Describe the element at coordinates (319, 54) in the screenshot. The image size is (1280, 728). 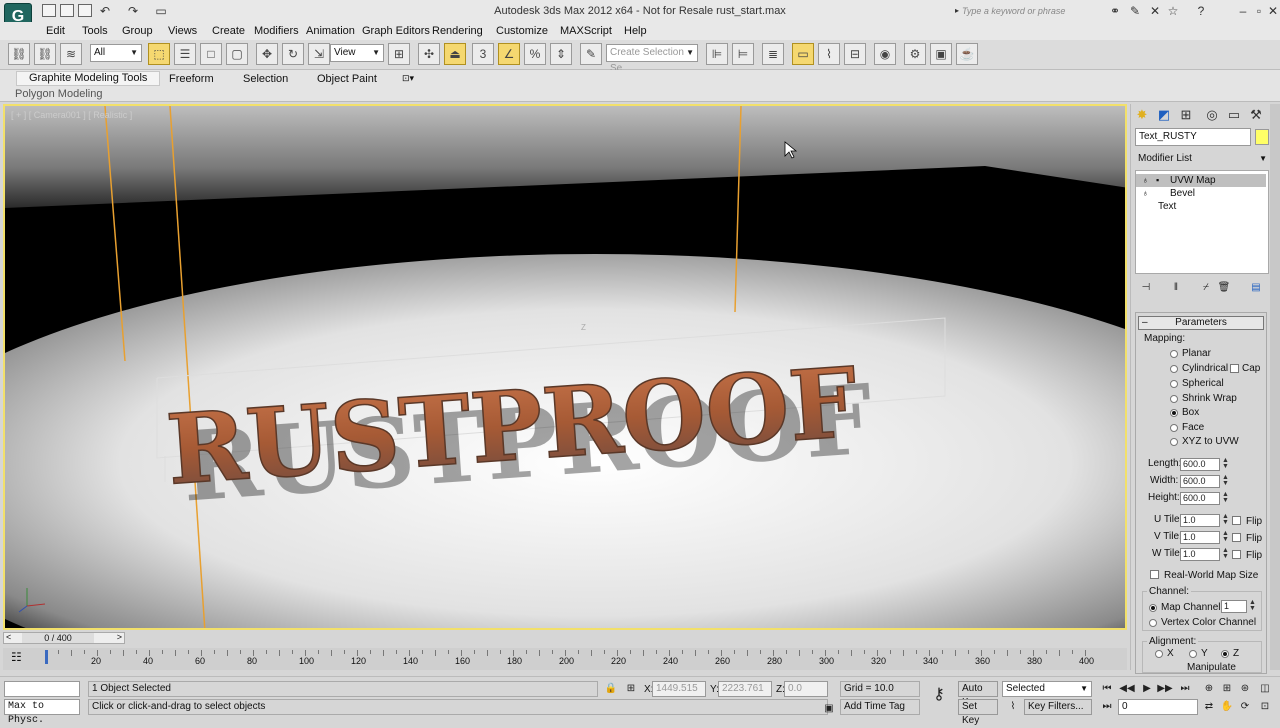
I see `select-and-scale-icon: ⇲` at that location.